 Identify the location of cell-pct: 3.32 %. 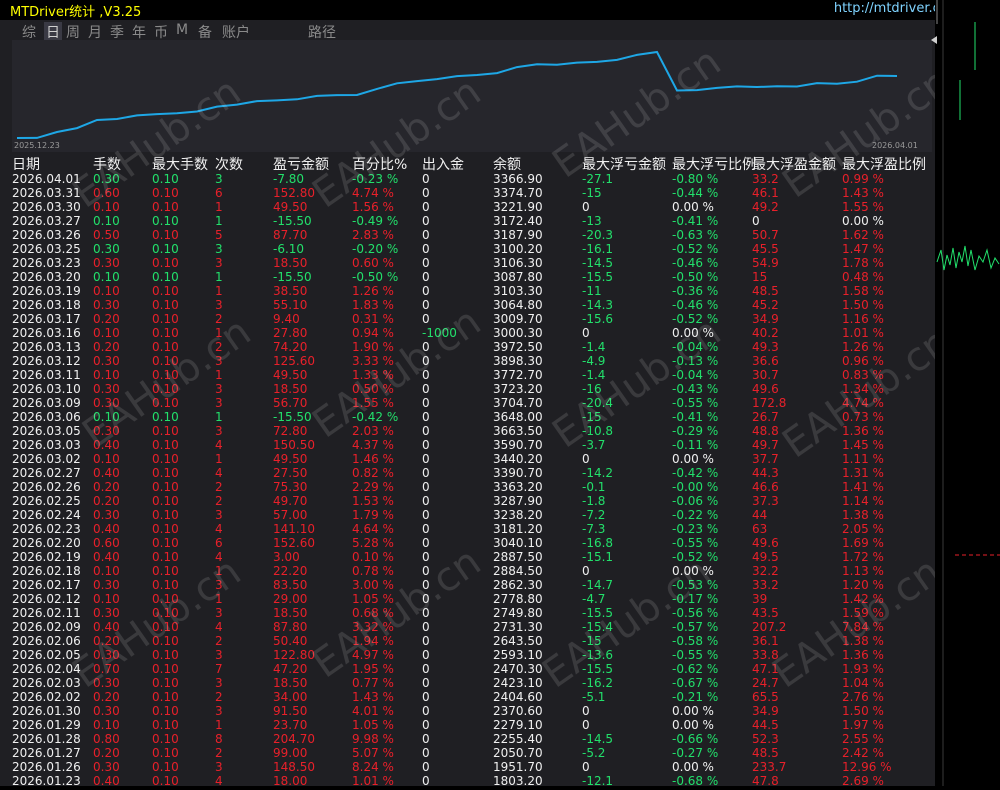
(373, 627).